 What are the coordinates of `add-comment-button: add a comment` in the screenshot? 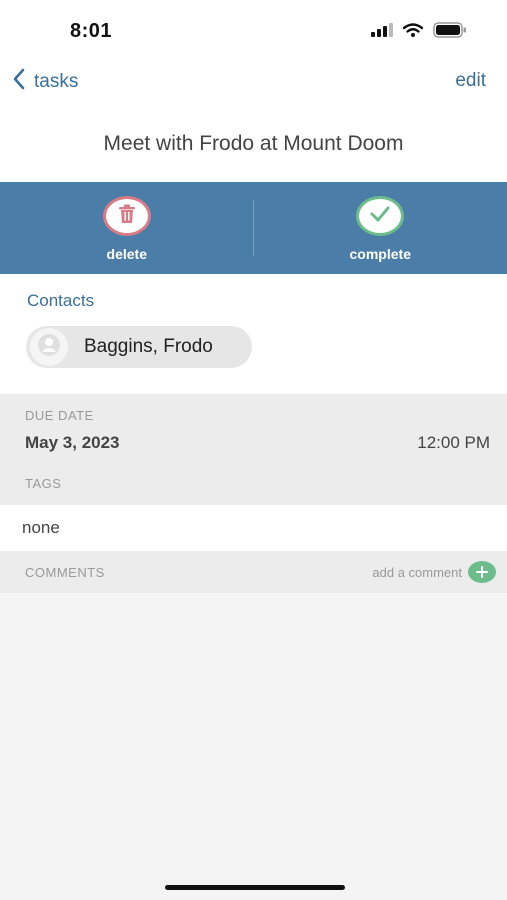 It's located at (434, 572).